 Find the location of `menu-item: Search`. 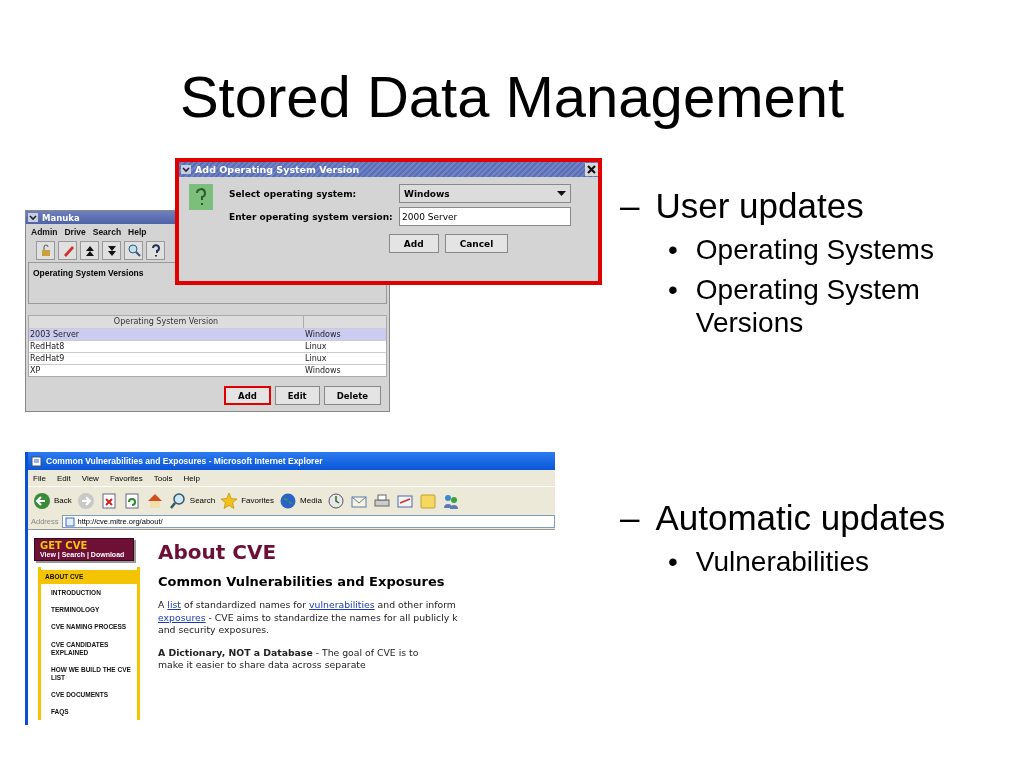

menu-item: Search is located at coordinates (107, 231).